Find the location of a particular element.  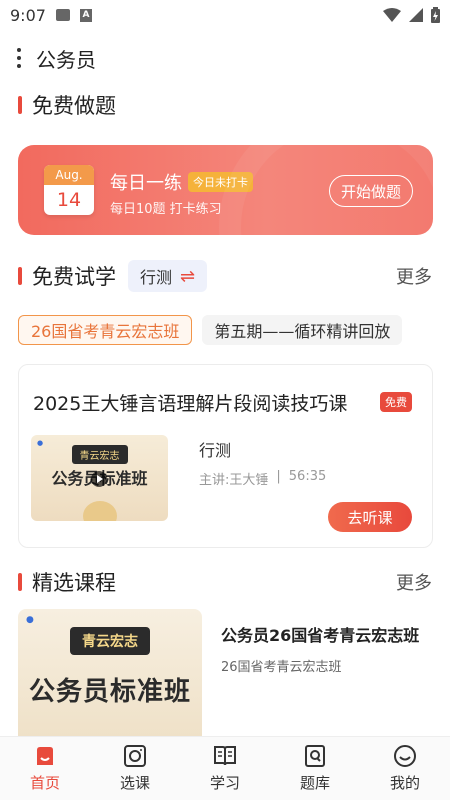

nav-home: 首页 is located at coordinates (45, 768).